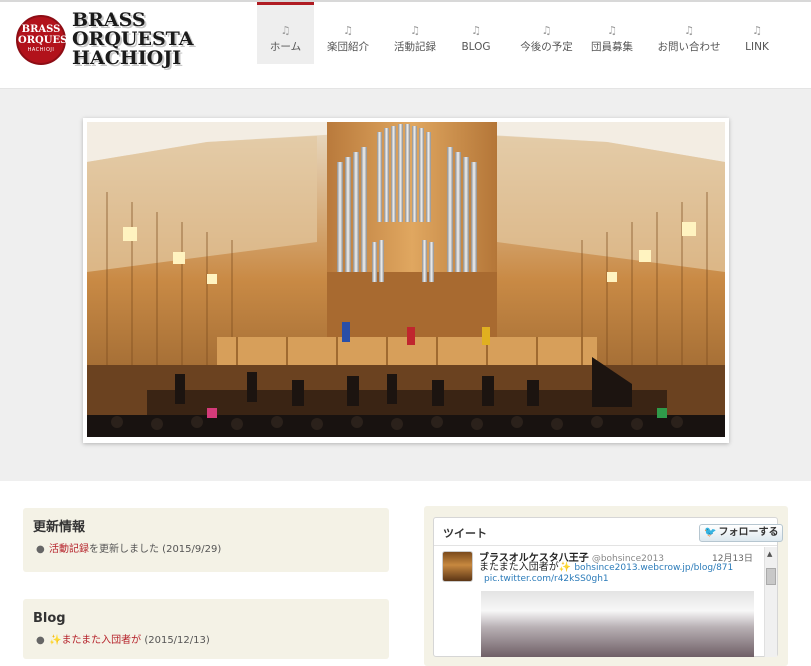 The image size is (811, 666). What do you see at coordinates (519, 567) in the screenshot?
I see `tweet-body: またまた入団者が` at bounding box center [519, 567].